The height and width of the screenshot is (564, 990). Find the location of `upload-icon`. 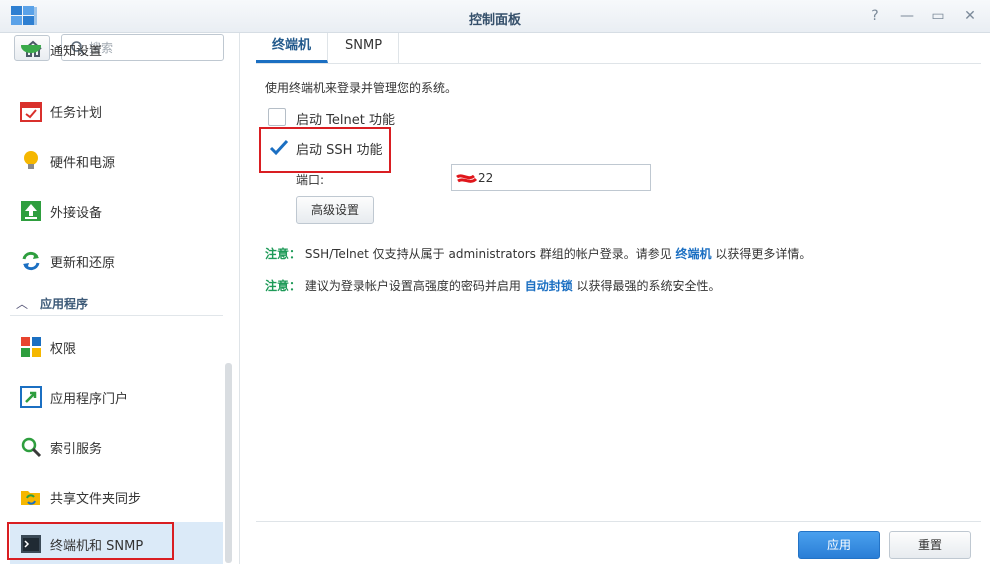

upload-icon is located at coordinates (31, 211).